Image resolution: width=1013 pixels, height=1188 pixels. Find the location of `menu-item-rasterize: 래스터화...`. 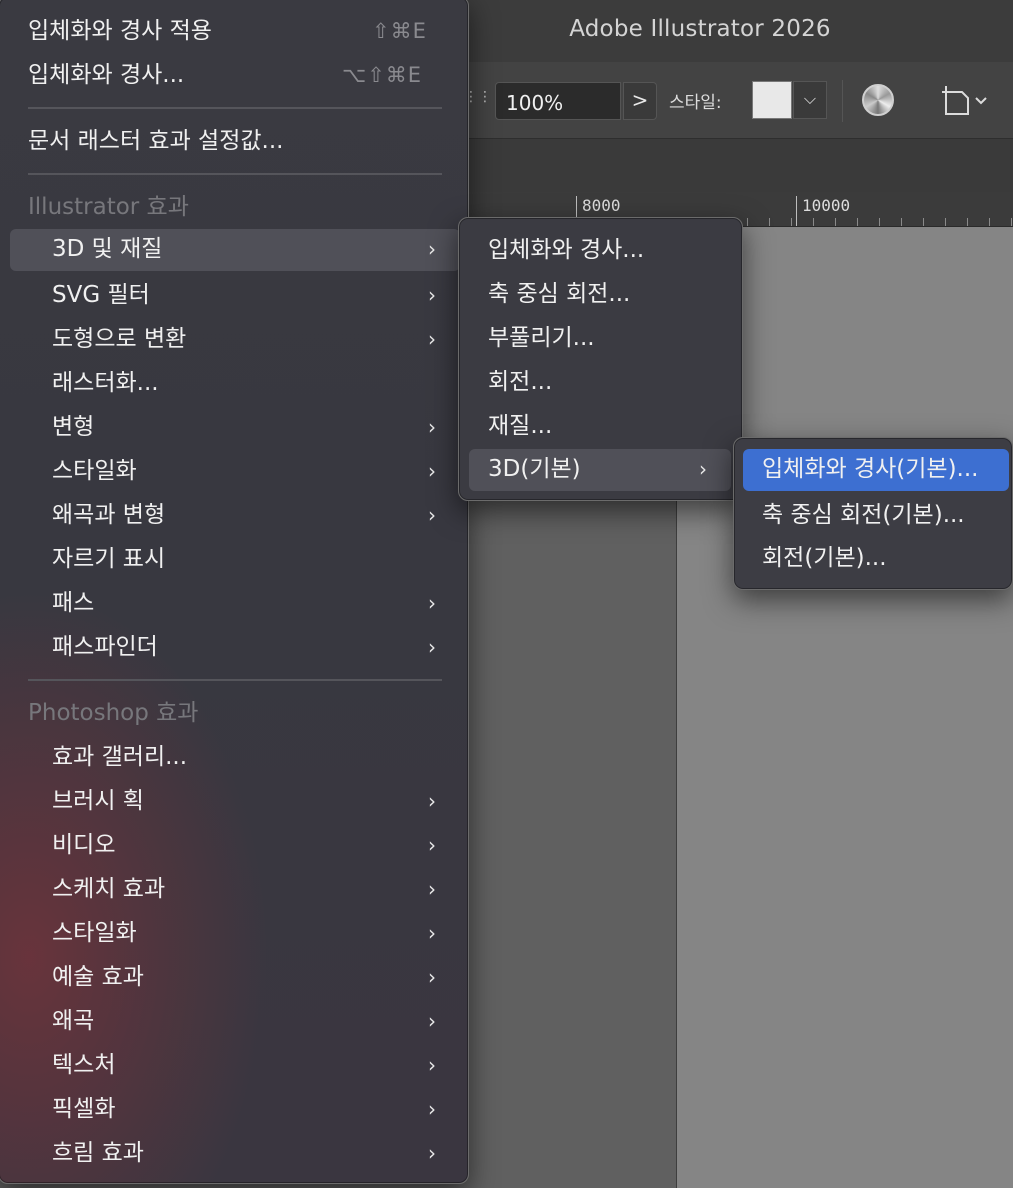

menu-item-rasterize: 래스터화... is located at coordinates (252, 383).